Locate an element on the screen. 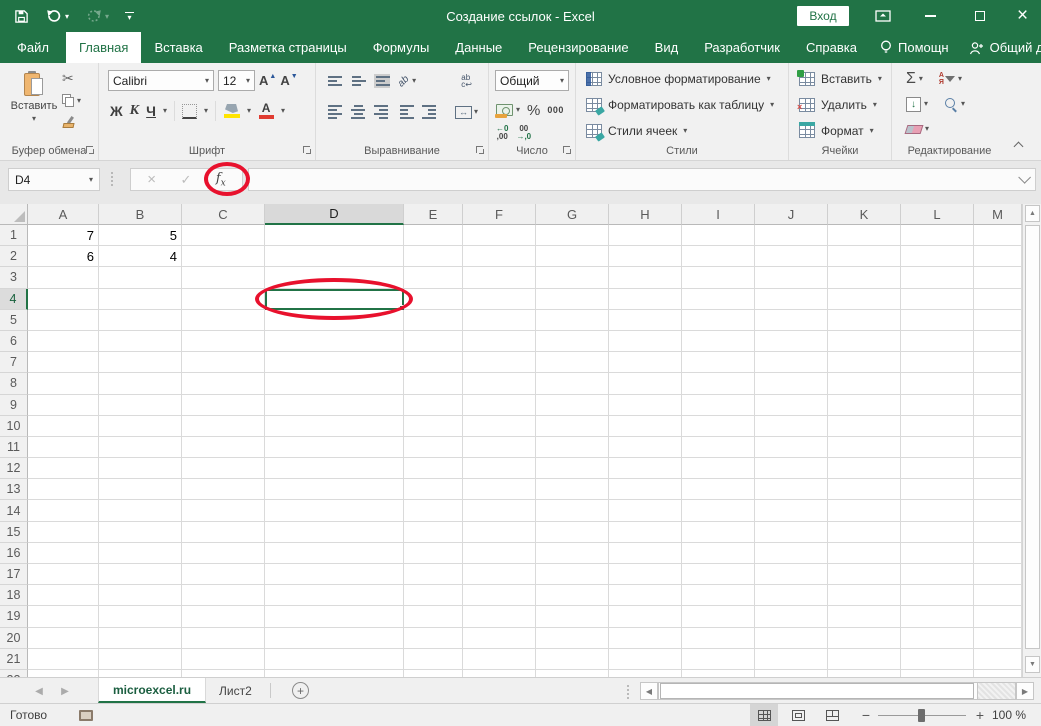  cell-L9 is located at coordinates (937, 405).